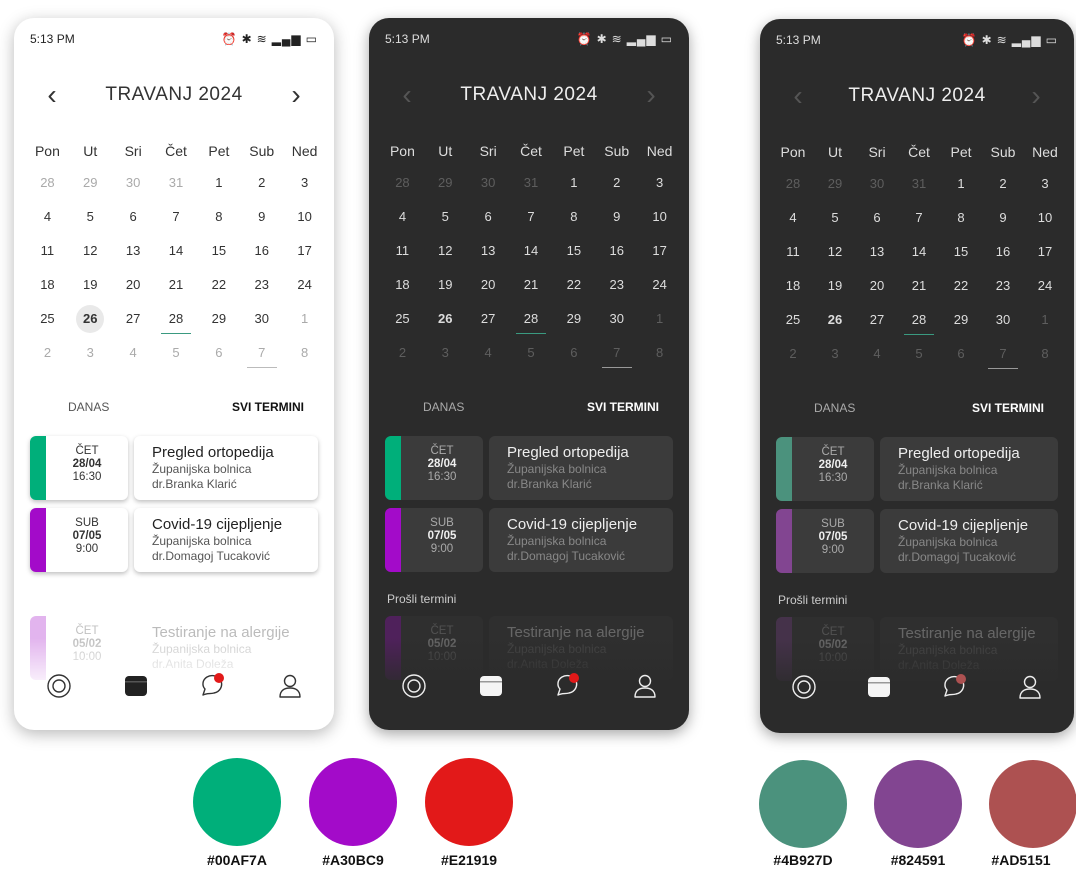 This screenshot has height=876, width=1076. Describe the element at coordinates (659, 285) in the screenshot. I see `calendar-day: 24` at that location.